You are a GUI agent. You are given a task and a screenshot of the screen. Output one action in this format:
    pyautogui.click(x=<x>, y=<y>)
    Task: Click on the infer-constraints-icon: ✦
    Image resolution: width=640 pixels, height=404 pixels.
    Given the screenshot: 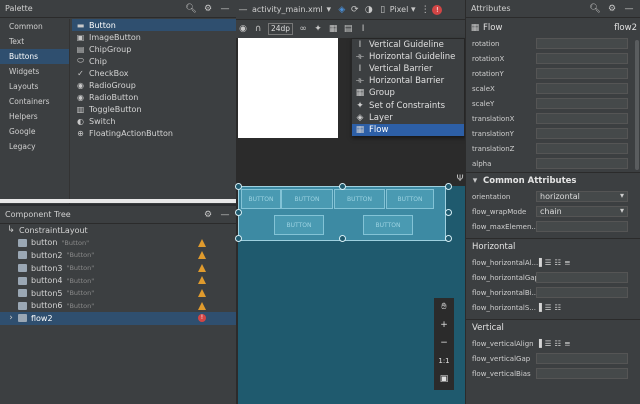 What is the action you would take?
    pyautogui.click(x=318, y=29)
    